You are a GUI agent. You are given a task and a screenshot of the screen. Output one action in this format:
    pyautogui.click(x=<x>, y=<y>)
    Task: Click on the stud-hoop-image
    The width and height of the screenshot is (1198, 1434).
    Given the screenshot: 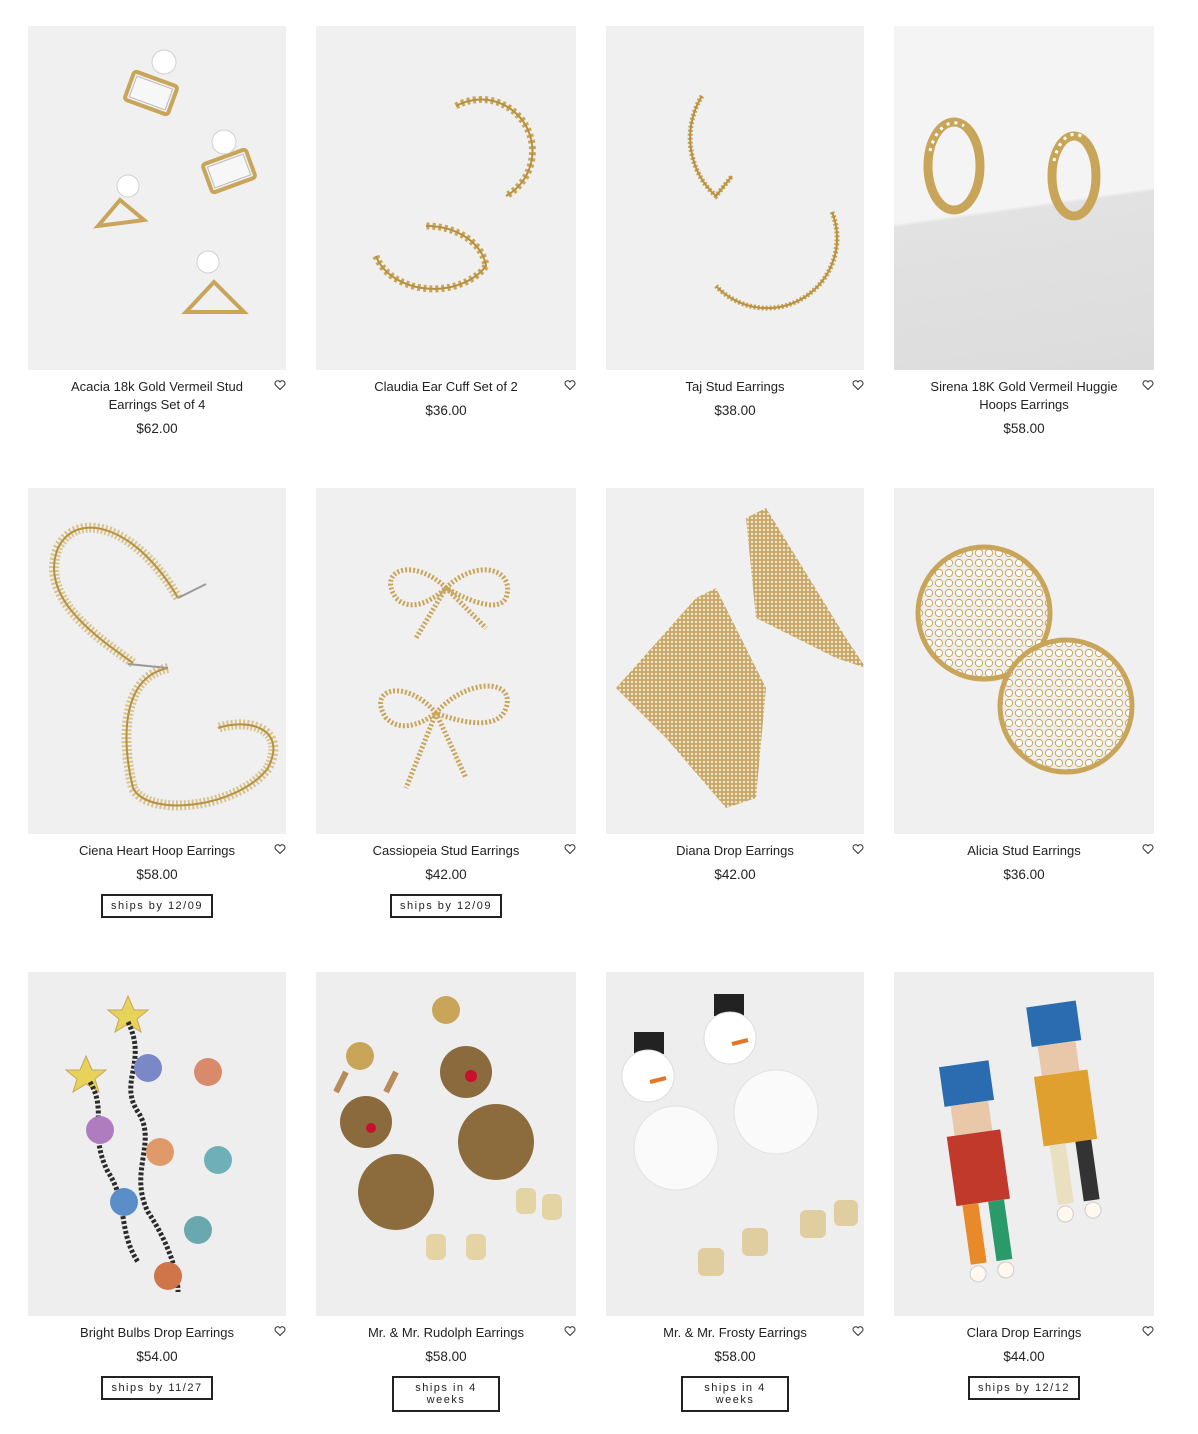 What is the action you would take?
    pyautogui.click(x=763, y=202)
    